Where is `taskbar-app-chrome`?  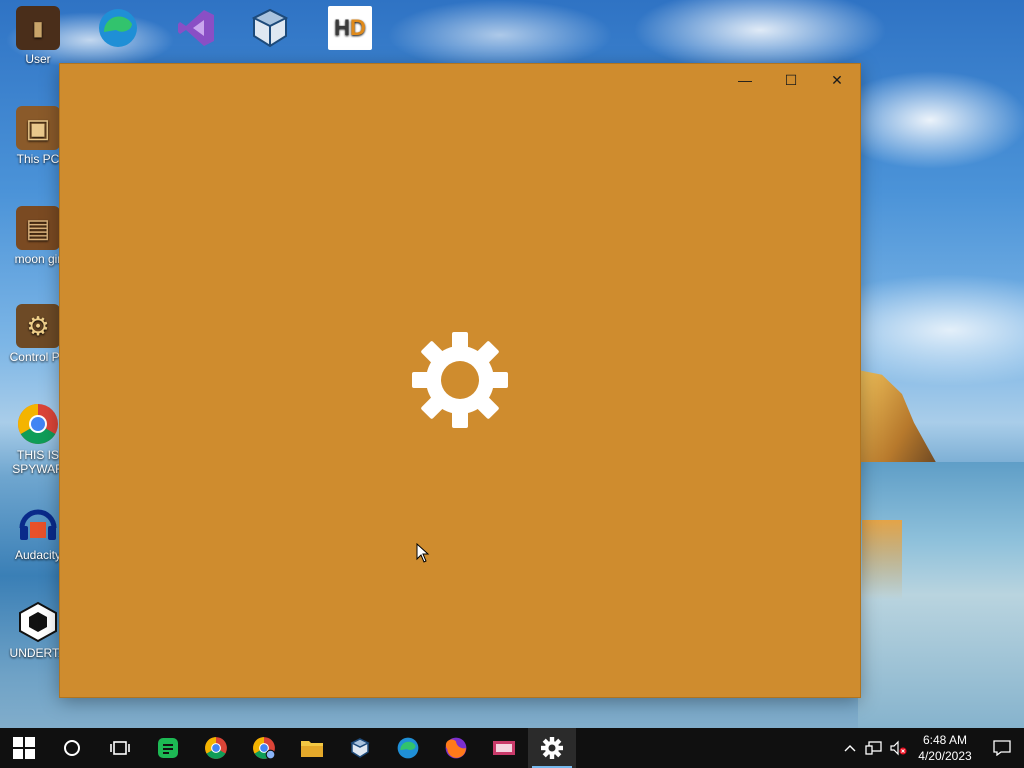
taskbar-app-chrome is located at coordinates (216, 748).